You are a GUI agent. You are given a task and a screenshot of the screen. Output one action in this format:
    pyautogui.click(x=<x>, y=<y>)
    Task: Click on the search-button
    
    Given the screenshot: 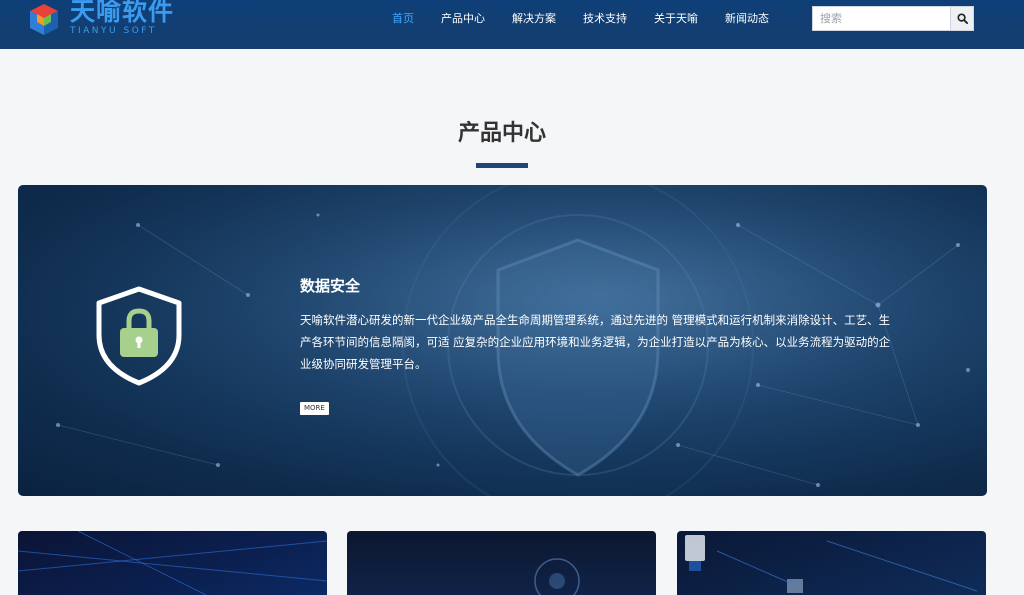 What is the action you would take?
    pyautogui.click(x=962, y=18)
    